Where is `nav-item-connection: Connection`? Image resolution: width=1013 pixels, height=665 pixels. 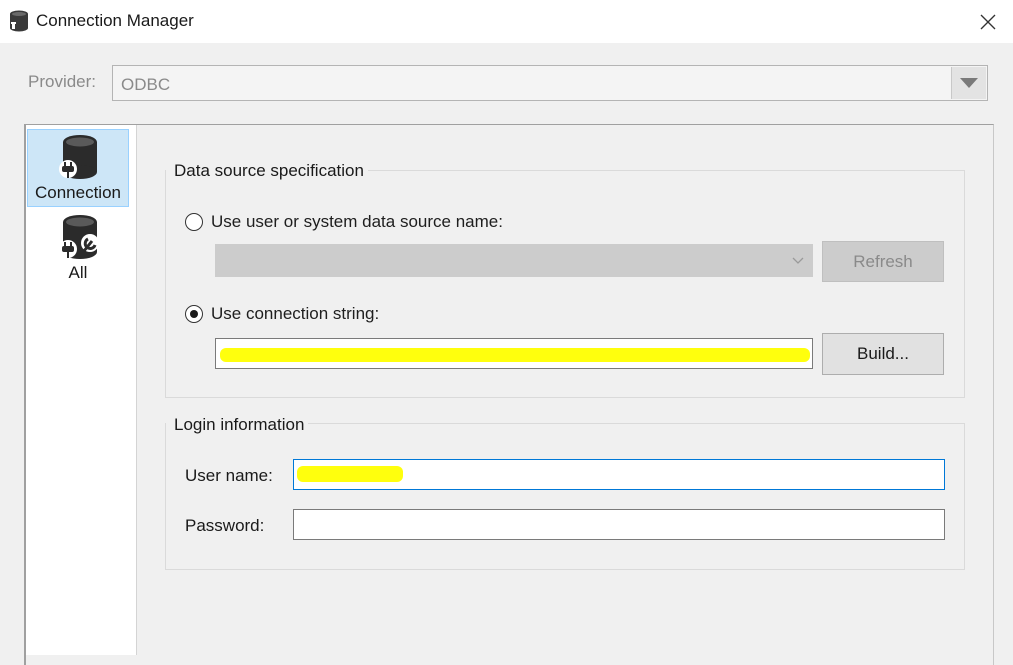
nav-item-connection: Connection is located at coordinates (78, 168).